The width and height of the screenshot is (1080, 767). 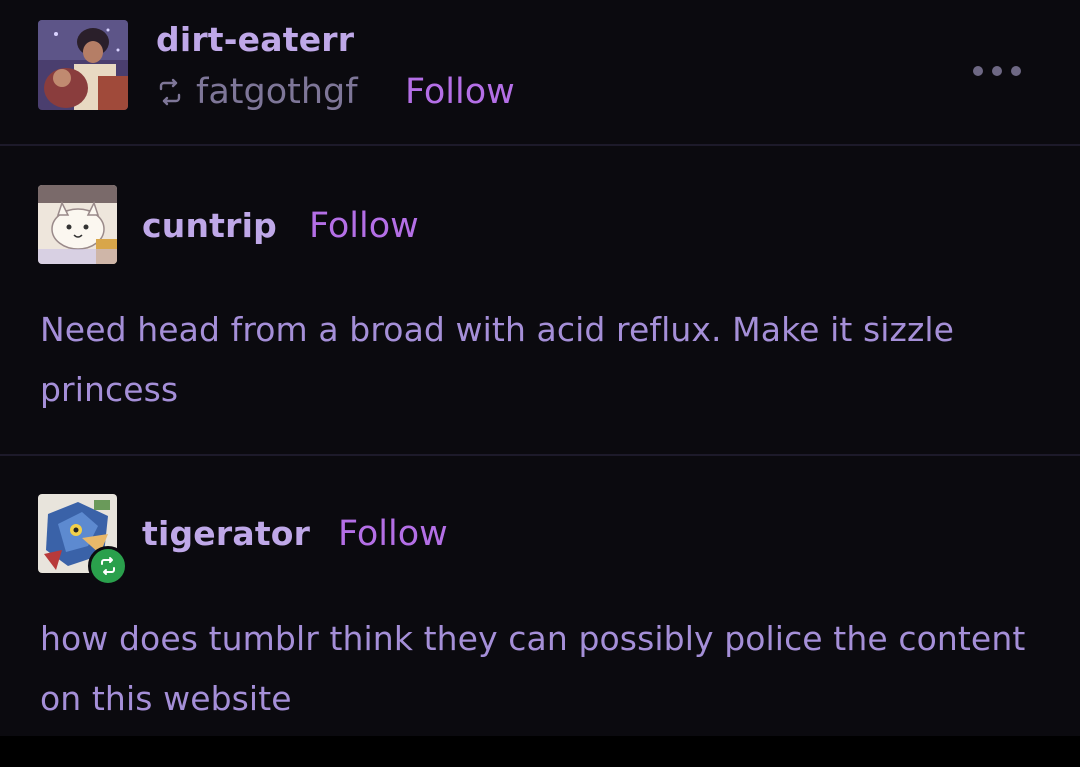 I want to click on reblog-badge-icon, so click(x=108, y=566).